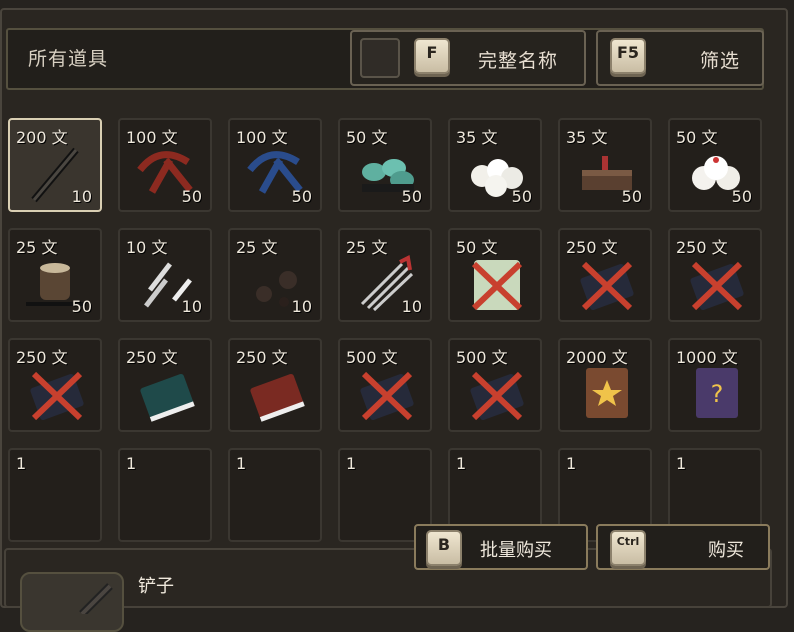 Image resolution: width=794 pixels, height=632 pixels. What do you see at coordinates (72, 602) in the screenshot?
I see `detail-item-icon` at bounding box center [72, 602].